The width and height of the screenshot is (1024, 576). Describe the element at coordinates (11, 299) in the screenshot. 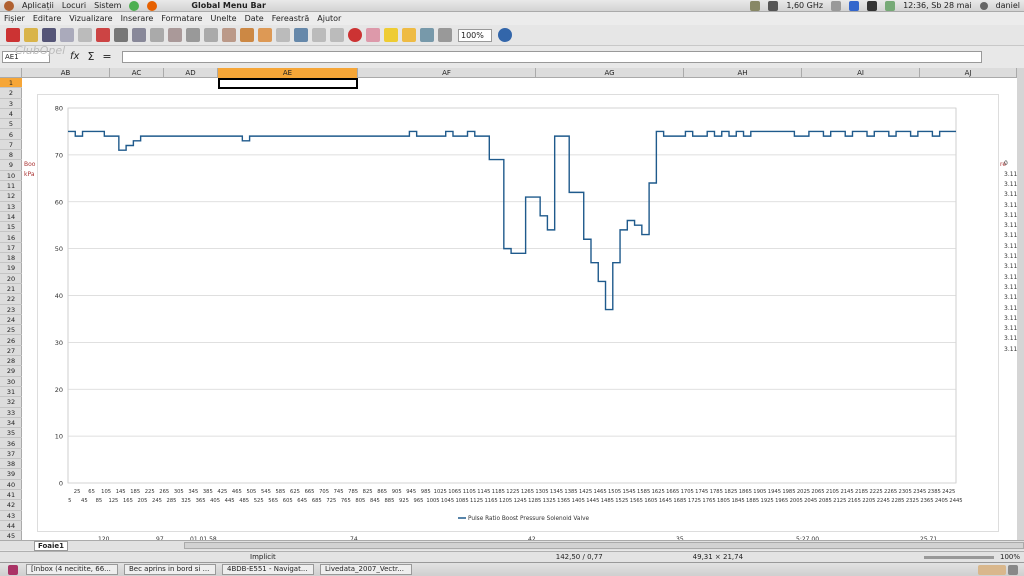

I see `row-header: 22` at that location.